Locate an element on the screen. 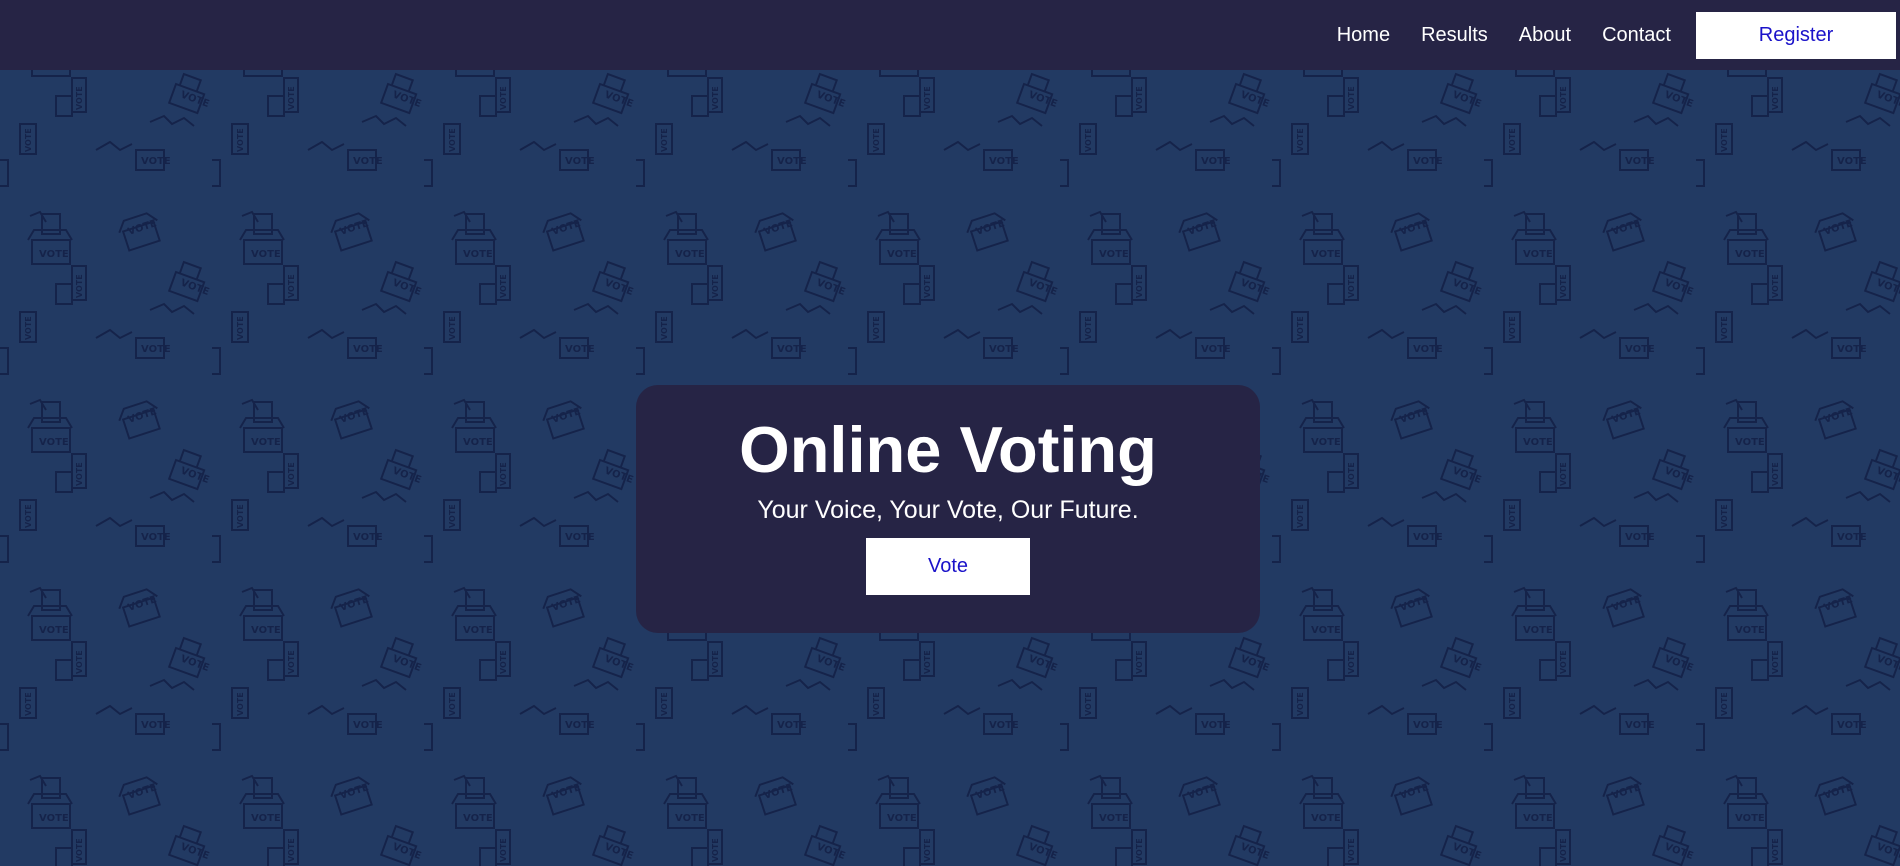 Image resolution: width=1900 pixels, height=866 pixels. nav-links: Home Results About Contact Register is located at coordinates (1618, 35).